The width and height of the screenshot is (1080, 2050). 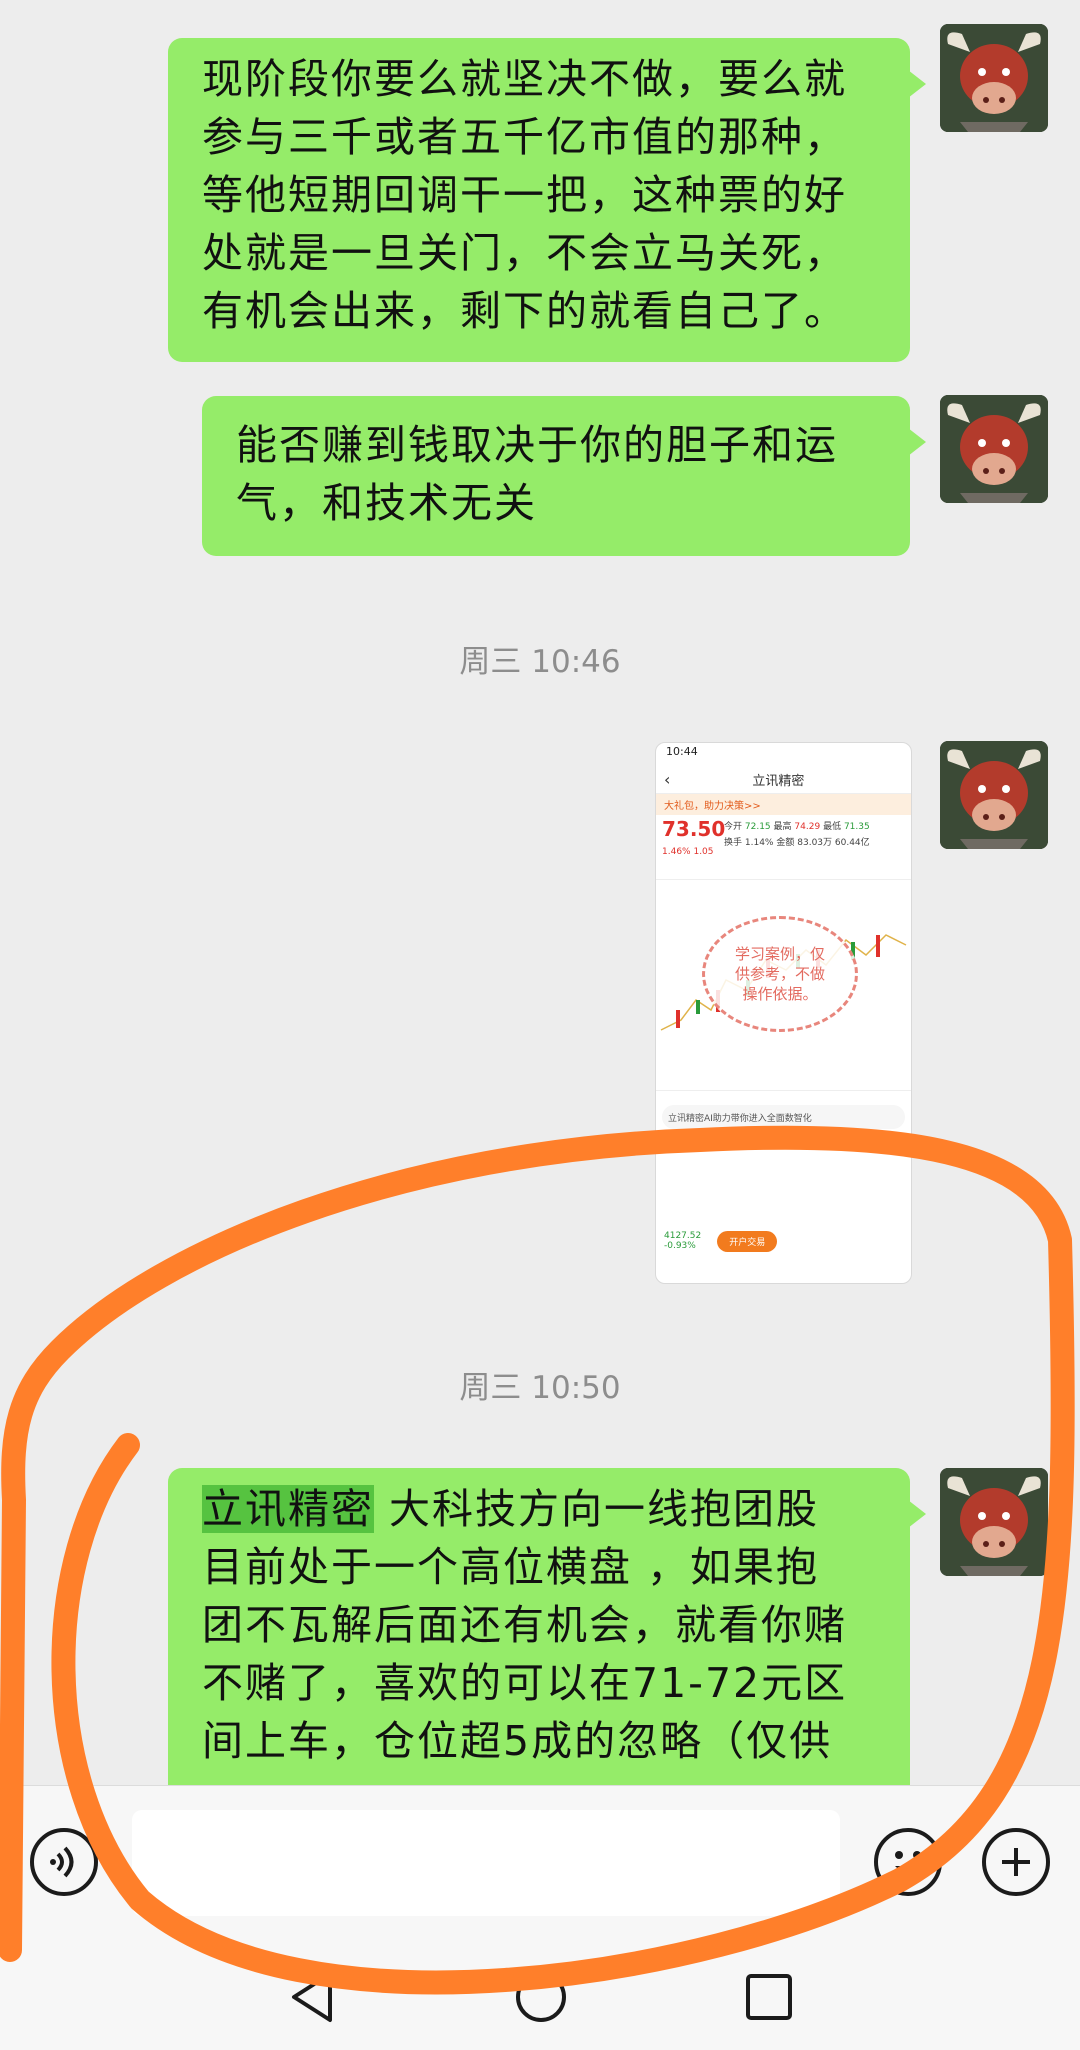 I want to click on disclaimer-stamp: 学习案例，仅供参考，不做操作依据。, so click(x=780, y=974).